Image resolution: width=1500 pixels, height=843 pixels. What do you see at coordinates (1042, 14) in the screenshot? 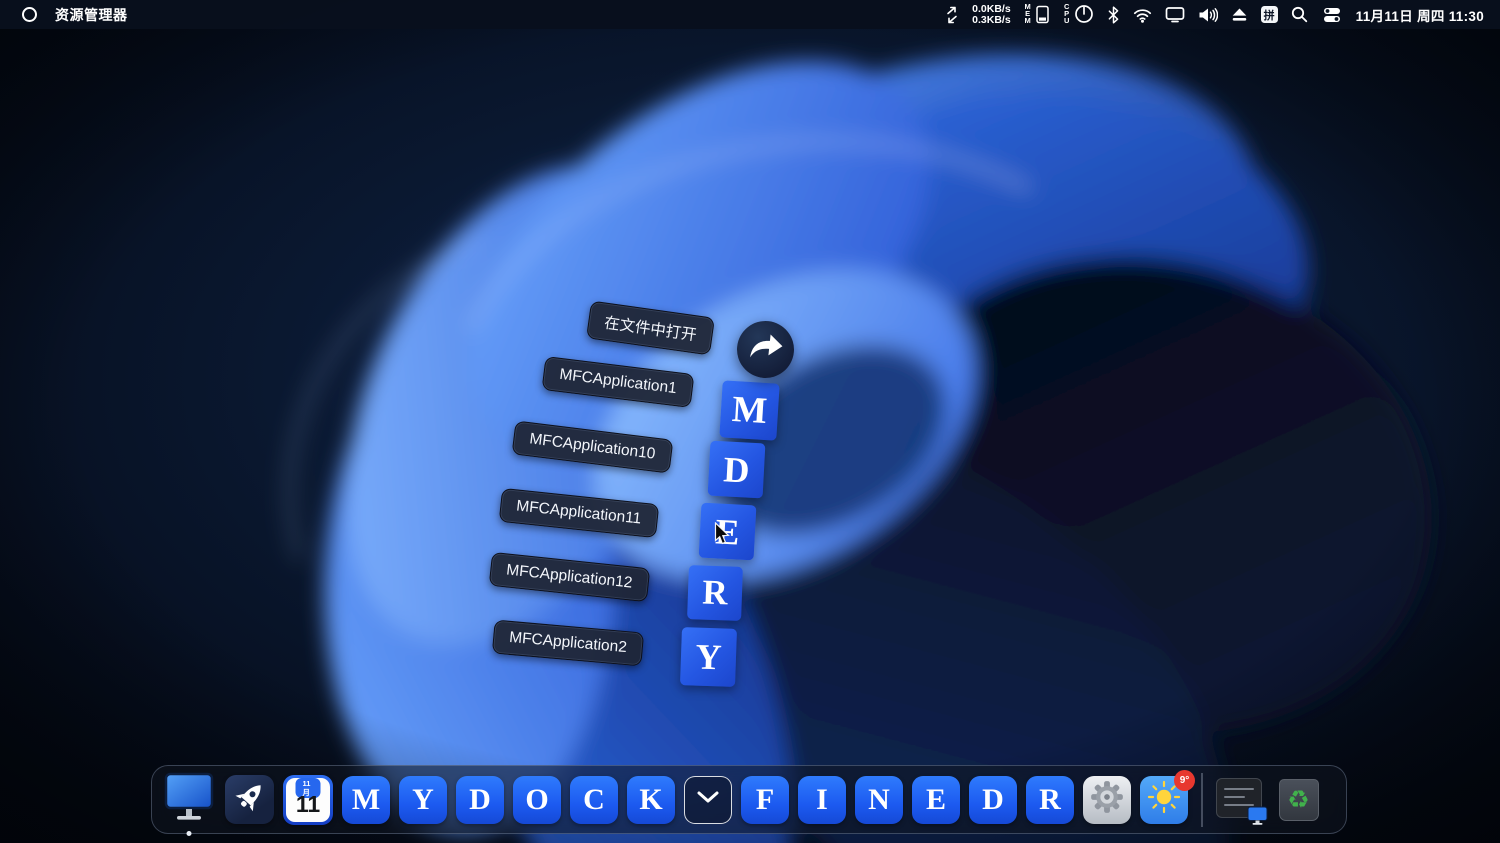
I see `memory-icon` at bounding box center [1042, 14].